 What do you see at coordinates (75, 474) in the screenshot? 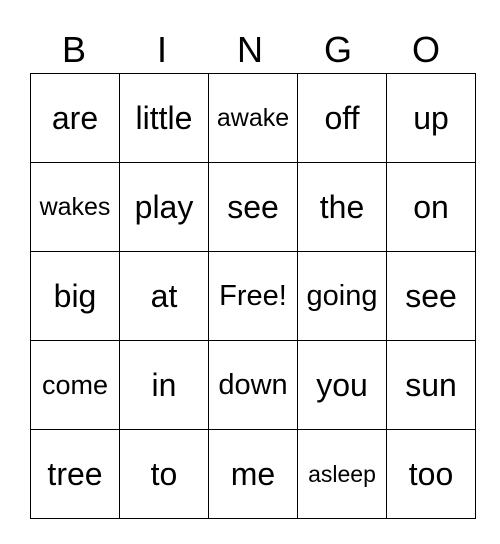
I see `bingo-cell: tree` at bounding box center [75, 474].